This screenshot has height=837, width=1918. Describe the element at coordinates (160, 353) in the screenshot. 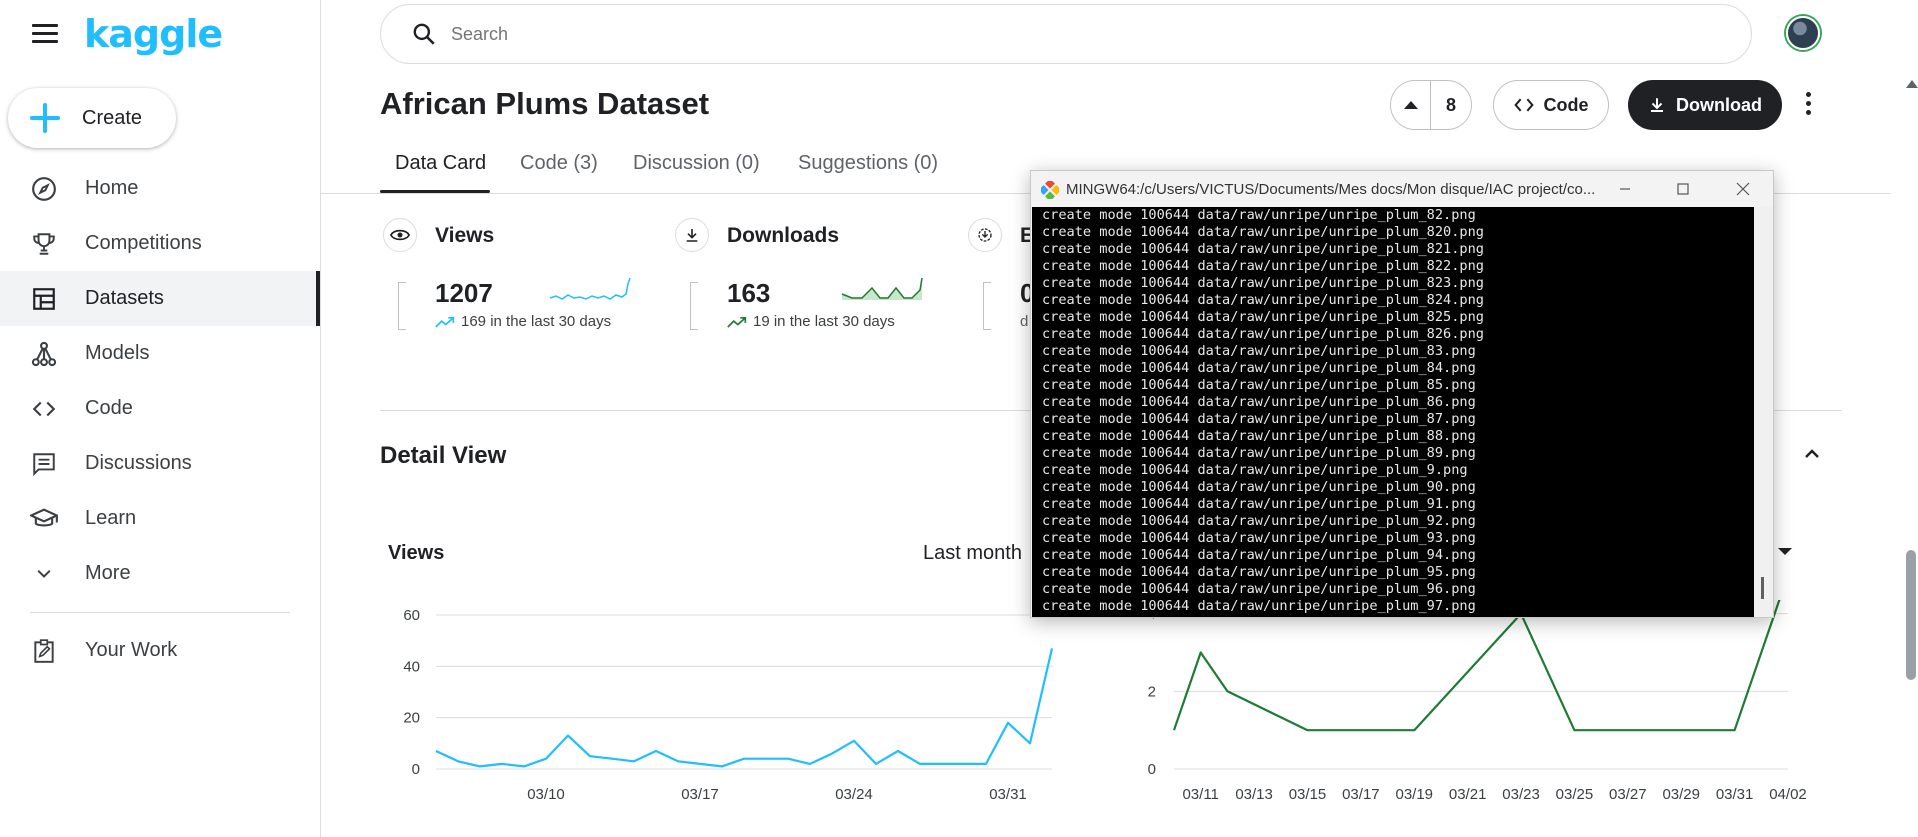

I see `sidebar-item-models: Models` at that location.